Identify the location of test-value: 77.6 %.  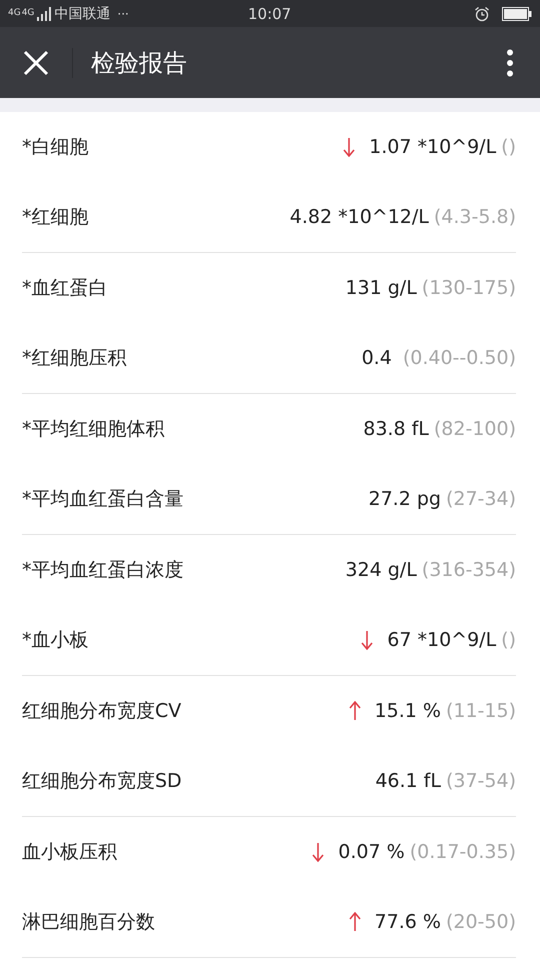
(407, 922).